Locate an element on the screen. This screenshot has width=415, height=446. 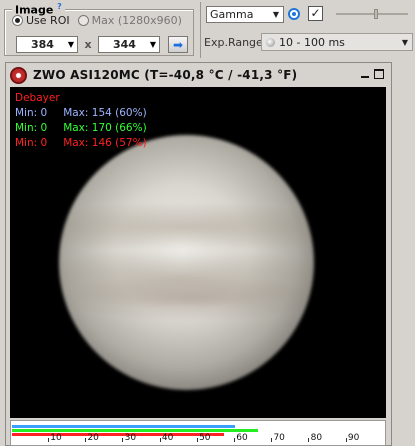
gamma-select-value: Gamma is located at coordinates (232, 14).